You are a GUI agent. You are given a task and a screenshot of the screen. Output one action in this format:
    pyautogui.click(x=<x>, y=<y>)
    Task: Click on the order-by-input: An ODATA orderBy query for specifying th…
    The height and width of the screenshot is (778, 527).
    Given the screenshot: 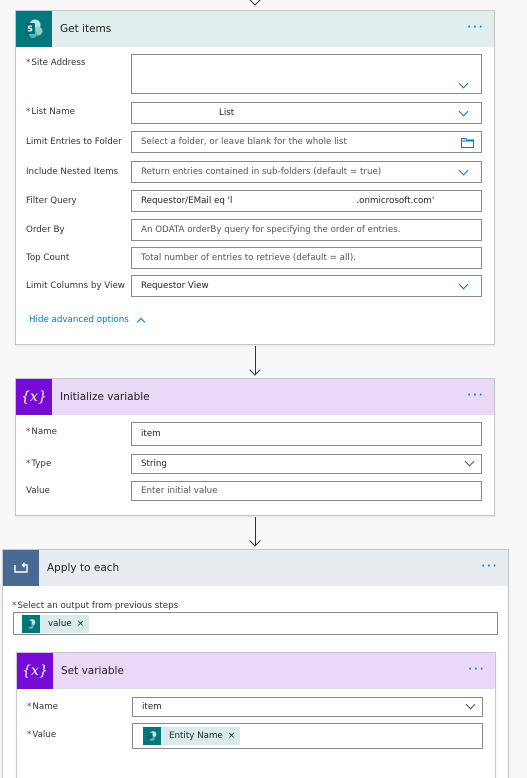 What is the action you would take?
    pyautogui.click(x=306, y=230)
    